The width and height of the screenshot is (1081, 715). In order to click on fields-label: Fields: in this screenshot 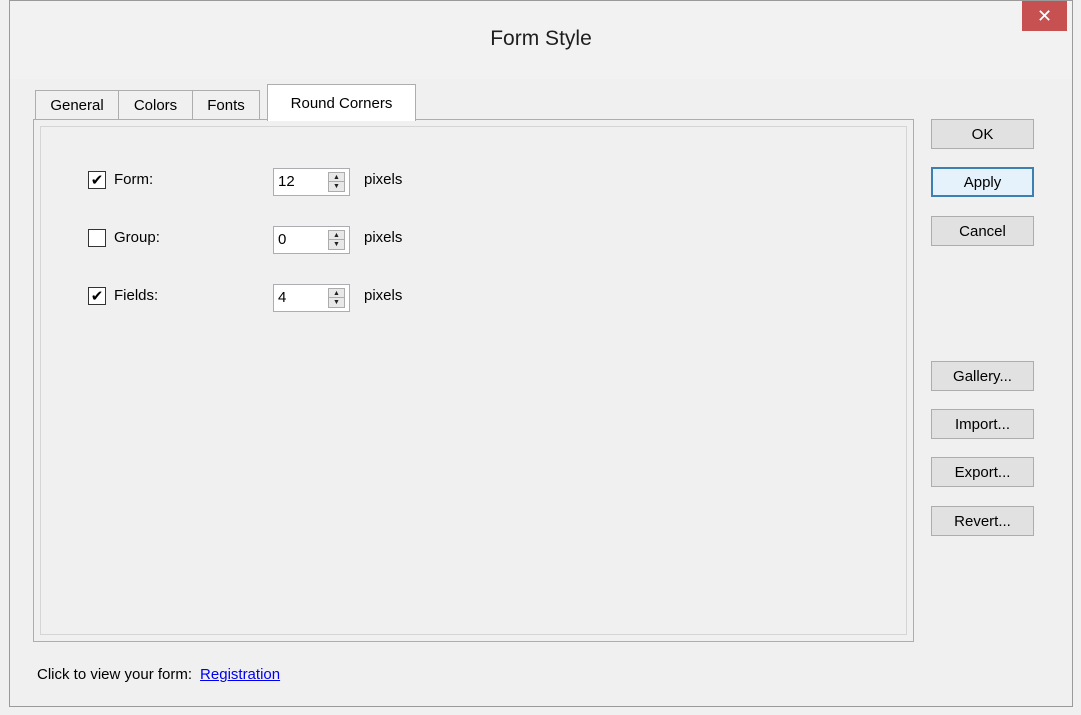, I will do `click(136, 295)`.